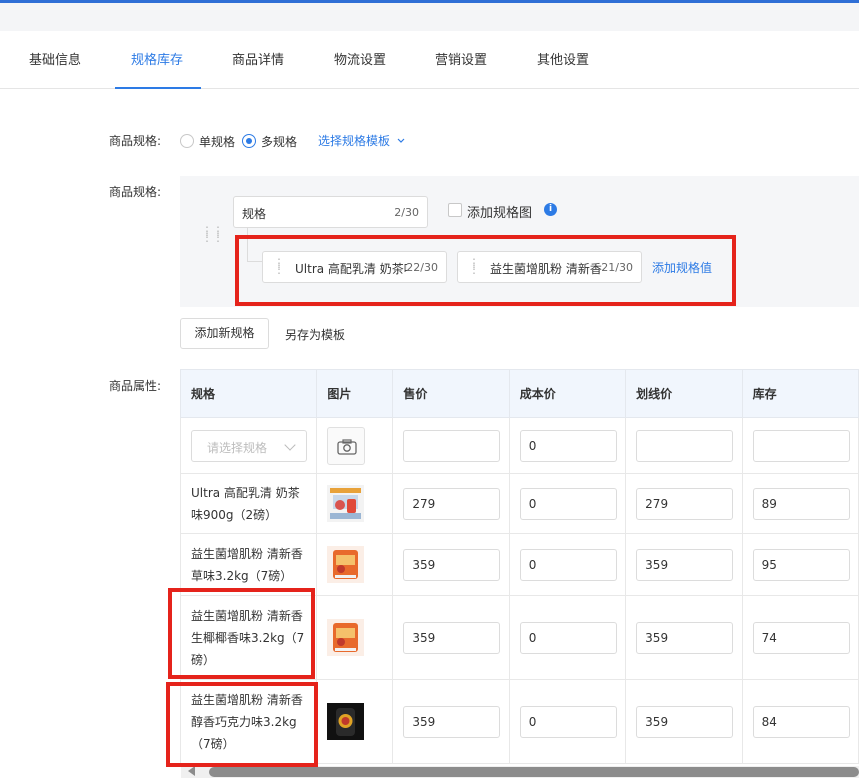 The height and width of the screenshot is (783, 859). What do you see at coordinates (354, 267) in the screenshot?
I see `spec-value-input: ⋮ ⋮ Ultra 高配乳清 奶茶味 22/30` at bounding box center [354, 267].